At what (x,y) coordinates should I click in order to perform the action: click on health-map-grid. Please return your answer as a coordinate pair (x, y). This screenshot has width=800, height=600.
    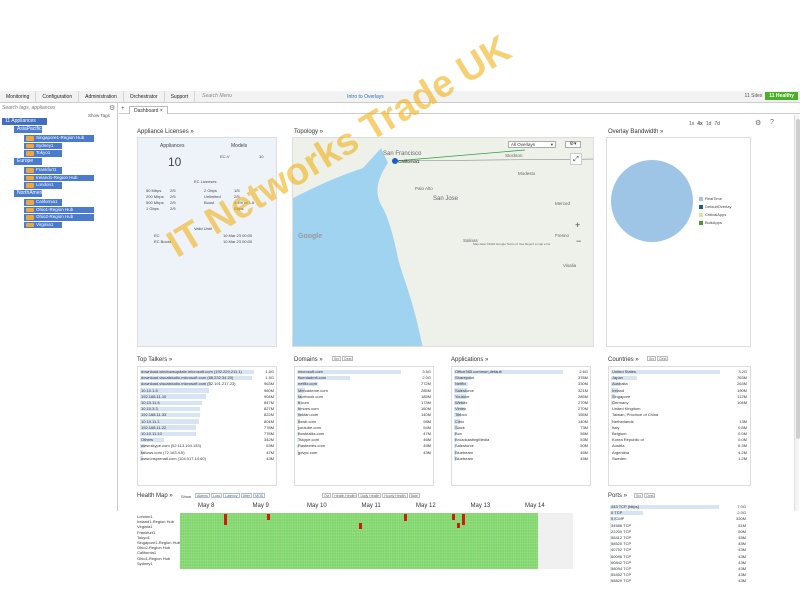
    Looking at the image, I should click on (376, 541).